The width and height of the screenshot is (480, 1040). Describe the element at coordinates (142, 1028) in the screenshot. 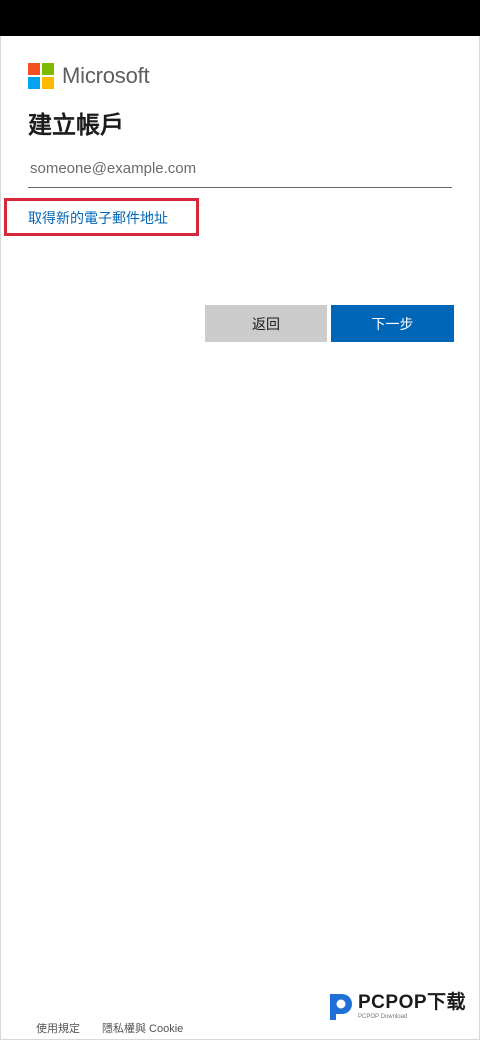

I see `privacy-cookie-link: 隱私權與 Cookie` at that location.